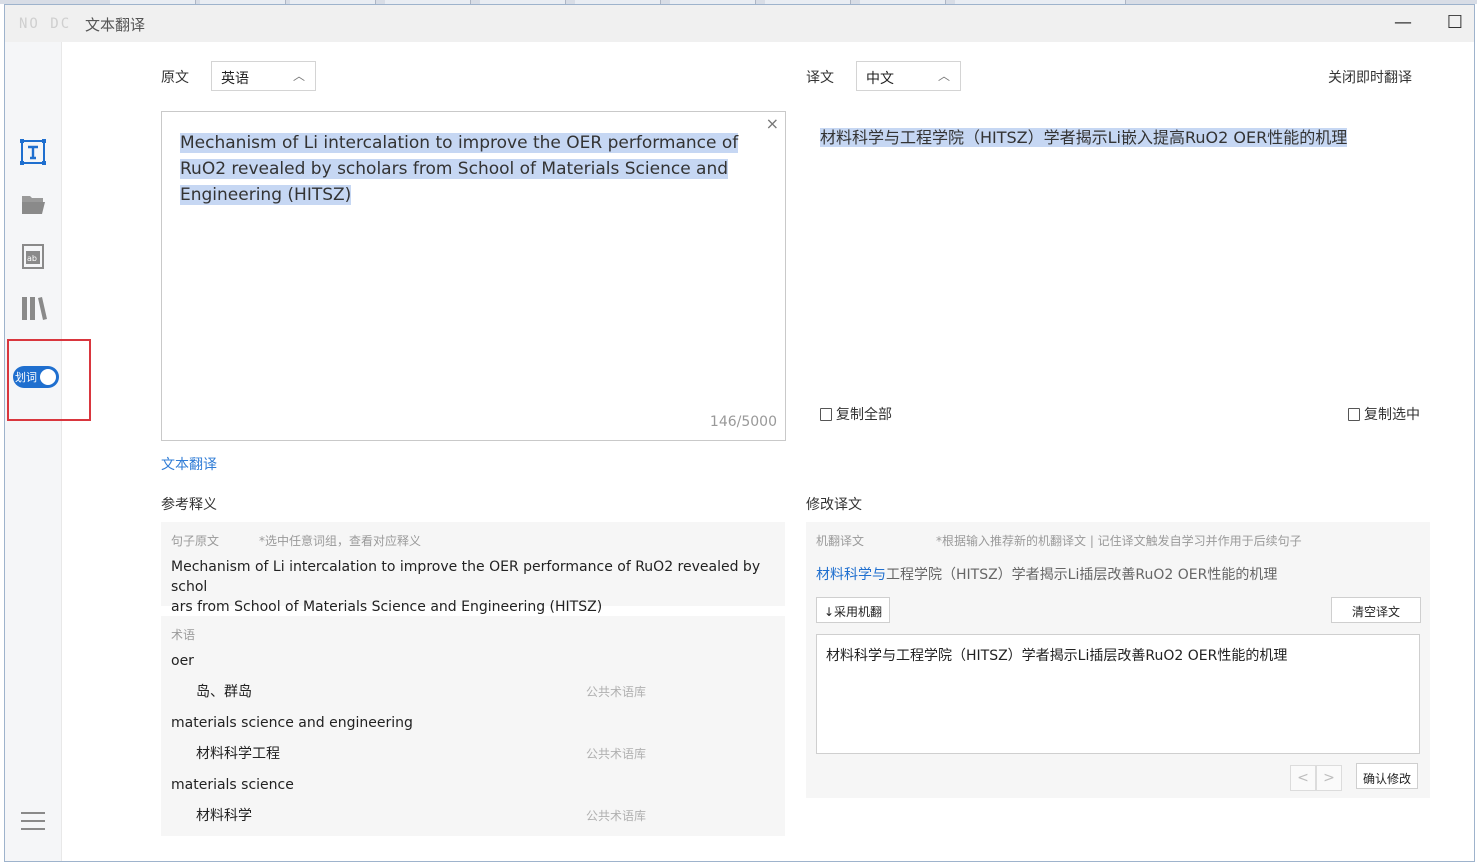 The height and width of the screenshot is (864, 1477). What do you see at coordinates (851, 575) in the screenshot?
I see `mt-highlight: 材料科学与` at bounding box center [851, 575].